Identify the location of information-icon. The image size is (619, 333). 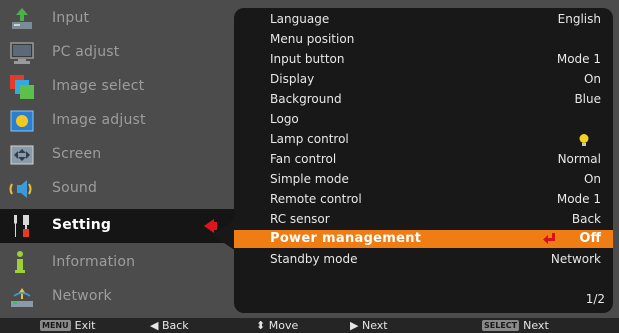
(20, 262).